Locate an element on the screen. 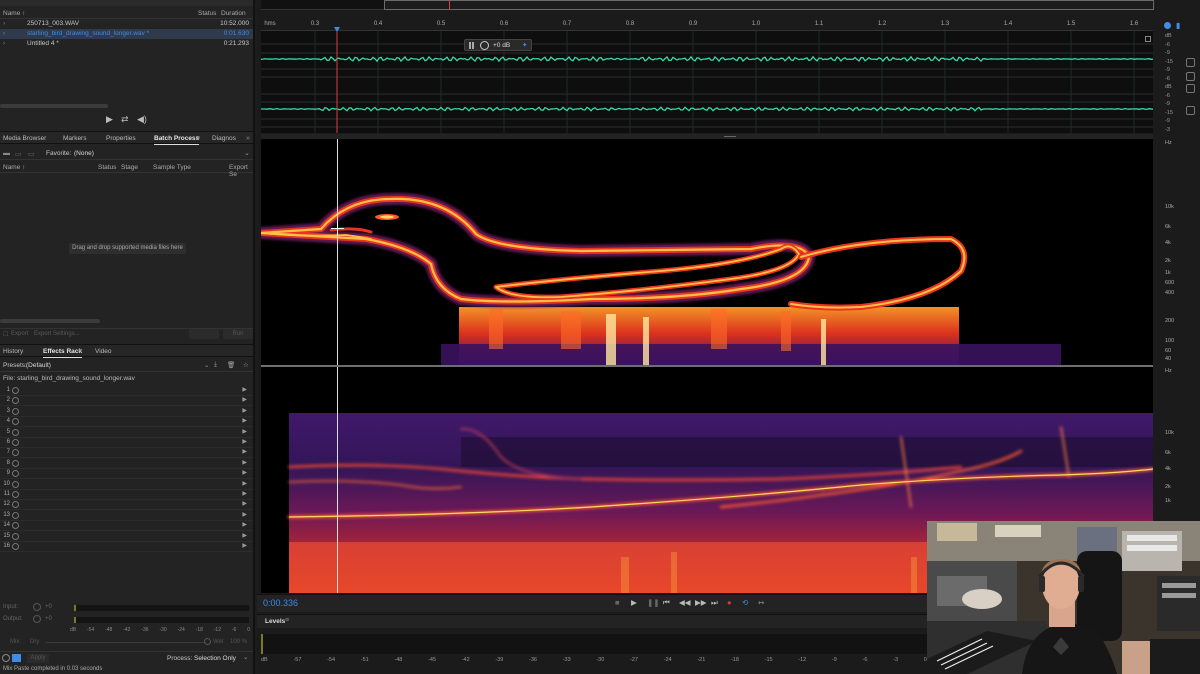  channel-r2-icon is located at coordinates (1190, 110).